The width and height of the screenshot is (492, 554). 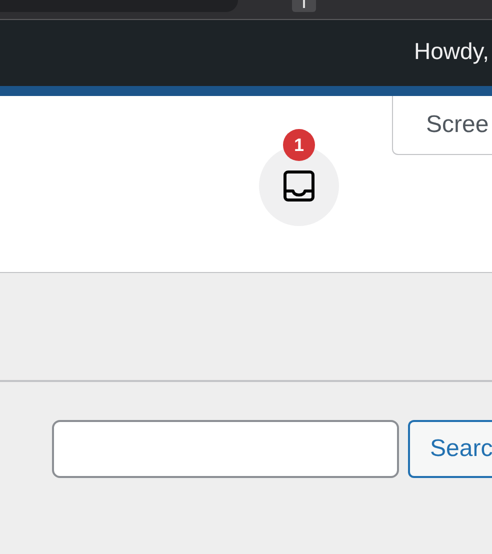 I want to click on greeting-text: Howdy,, so click(x=453, y=53).